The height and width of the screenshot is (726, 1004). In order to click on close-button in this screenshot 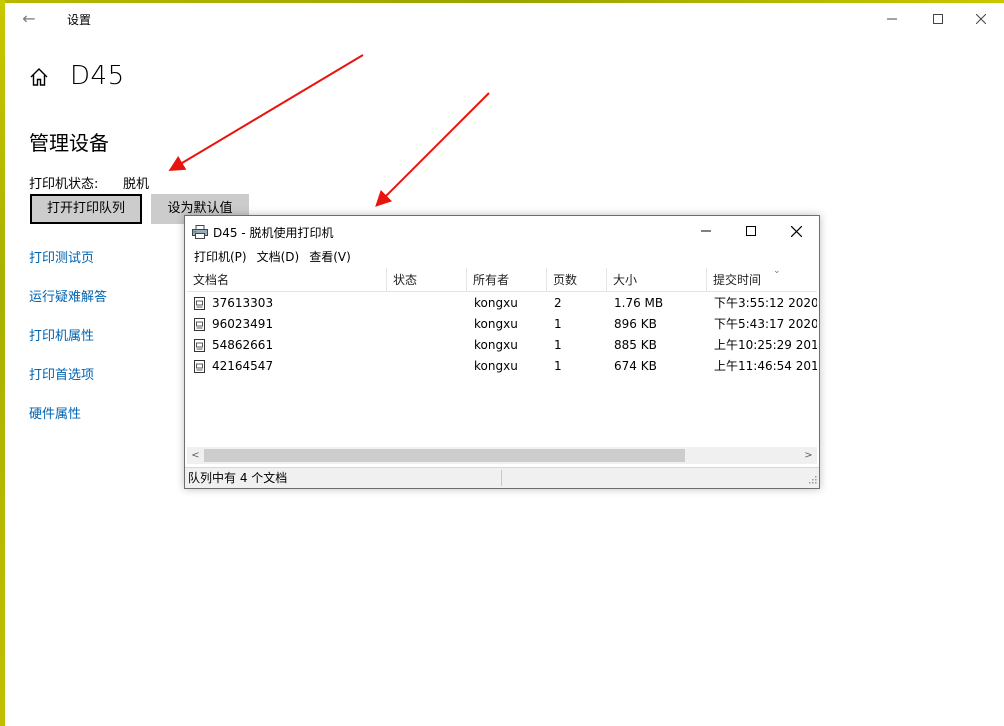, I will do `click(981, 19)`.